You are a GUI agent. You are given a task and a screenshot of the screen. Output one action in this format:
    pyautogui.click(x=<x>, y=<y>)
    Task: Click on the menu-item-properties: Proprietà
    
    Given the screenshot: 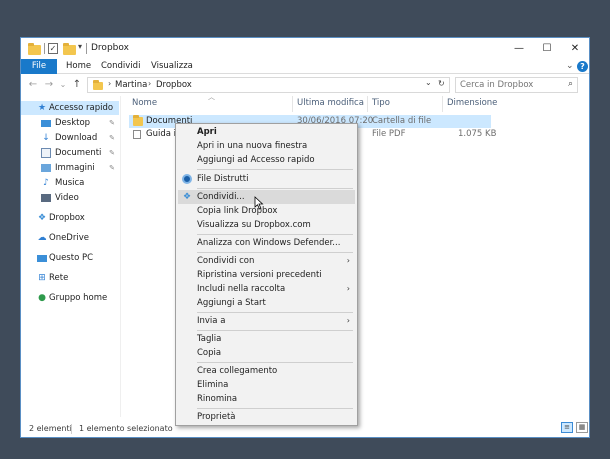 What is the action you would take?
    pyautogui.click(x=266, y=417)
    